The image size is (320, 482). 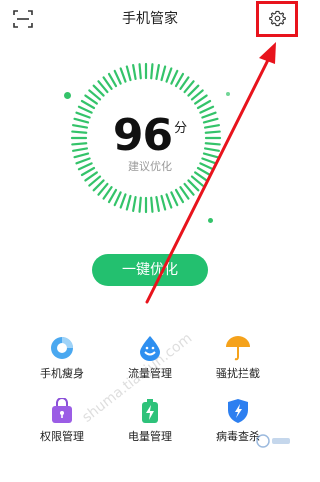 I want to click on gear-icon, so click(x=277, y=18).